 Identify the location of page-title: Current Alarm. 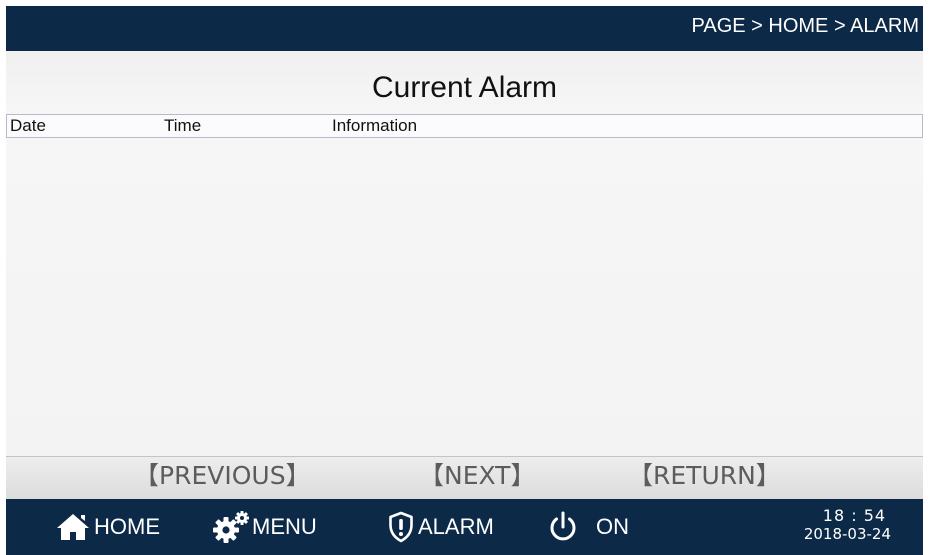
(464, 87).